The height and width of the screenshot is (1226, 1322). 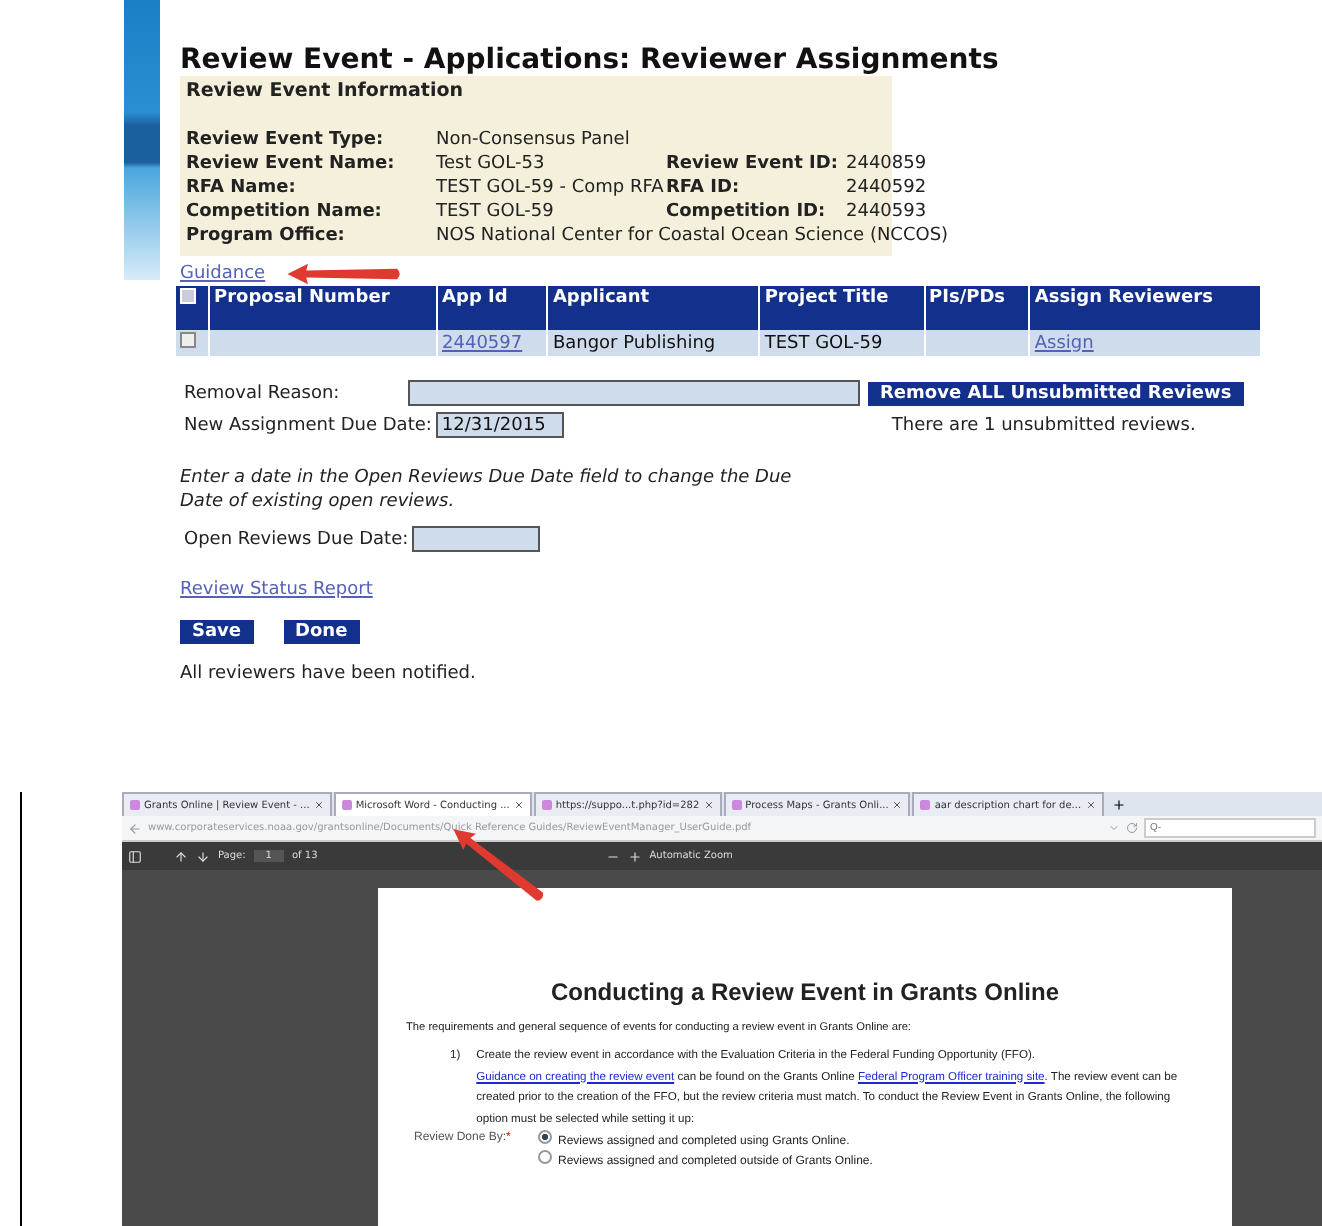 What do you see at coordinates (188, 340) in the screenshot?
I see `expand-icon` at bounding box center [188, 340].